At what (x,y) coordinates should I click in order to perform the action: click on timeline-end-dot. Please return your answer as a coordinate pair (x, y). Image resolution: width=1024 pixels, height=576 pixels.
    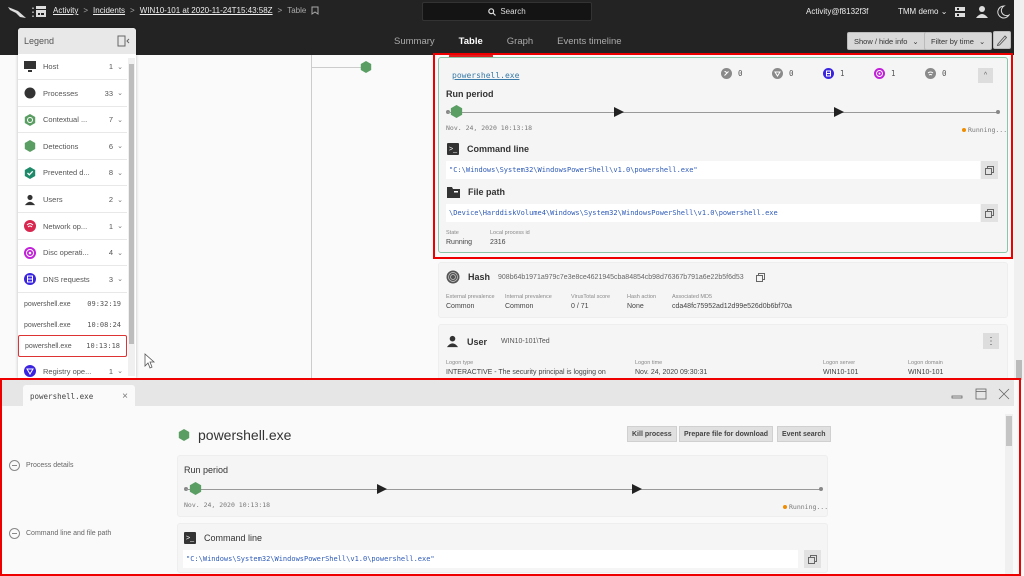
    Looking at the image, I should click on (998, 112).